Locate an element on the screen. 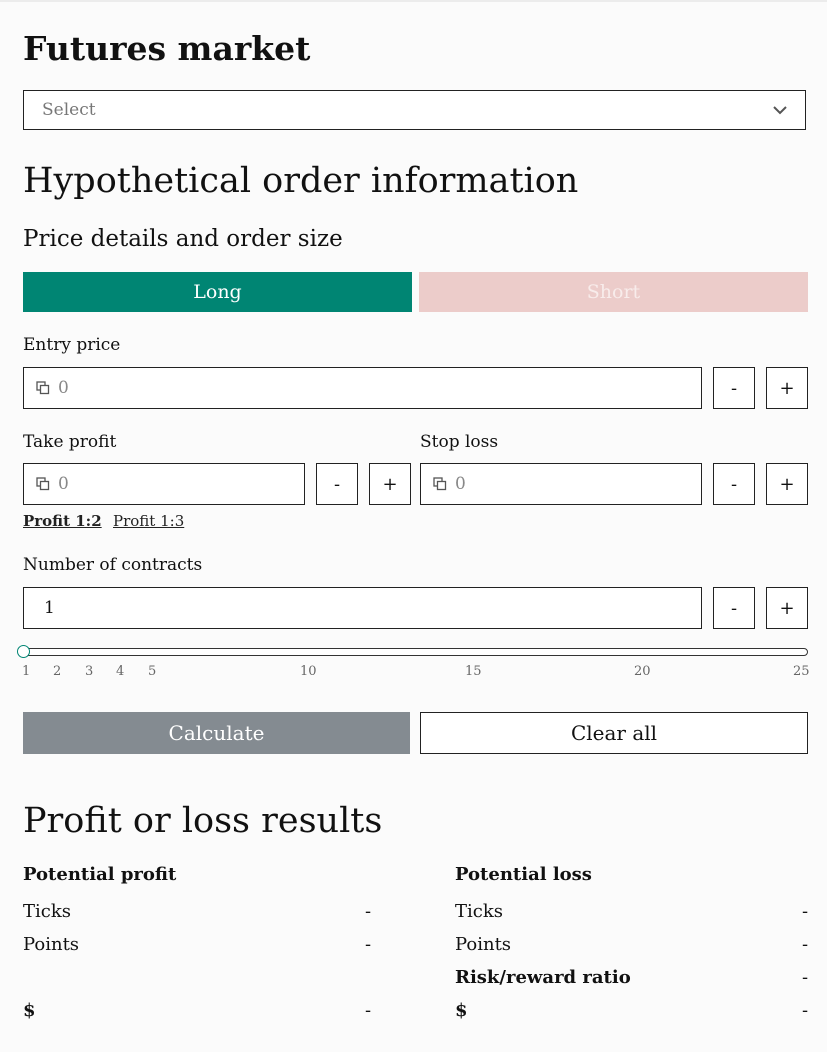 The image size is (827, 1052). slider-tick: 20 is located at coordinates (642, 671).